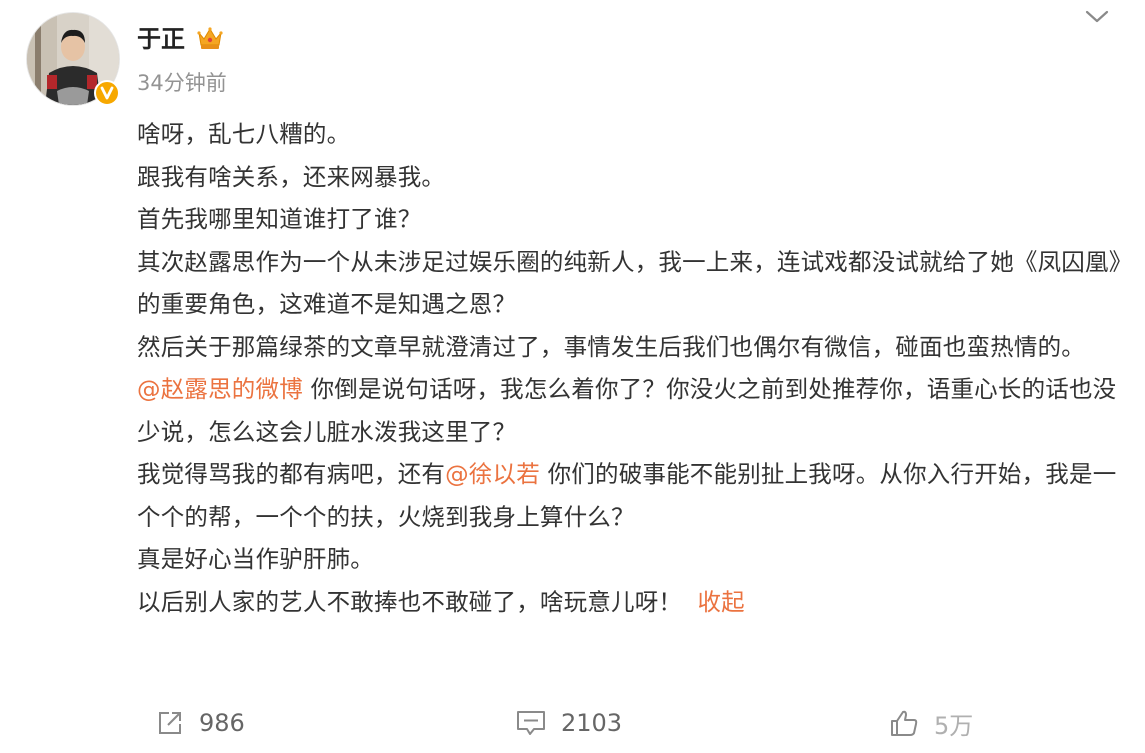 This screenshot has width=1145, height=753. What do you see at coordinates (73, 59) in the screenshot?
I see `author-avatar` at bounding box center [73, 59].